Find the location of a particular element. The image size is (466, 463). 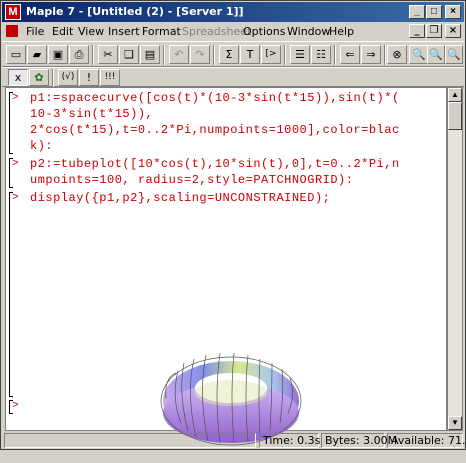

window-title: Maple 7 - [Untitled (2) - [Server 1]] is located at coordinates (135, 11).